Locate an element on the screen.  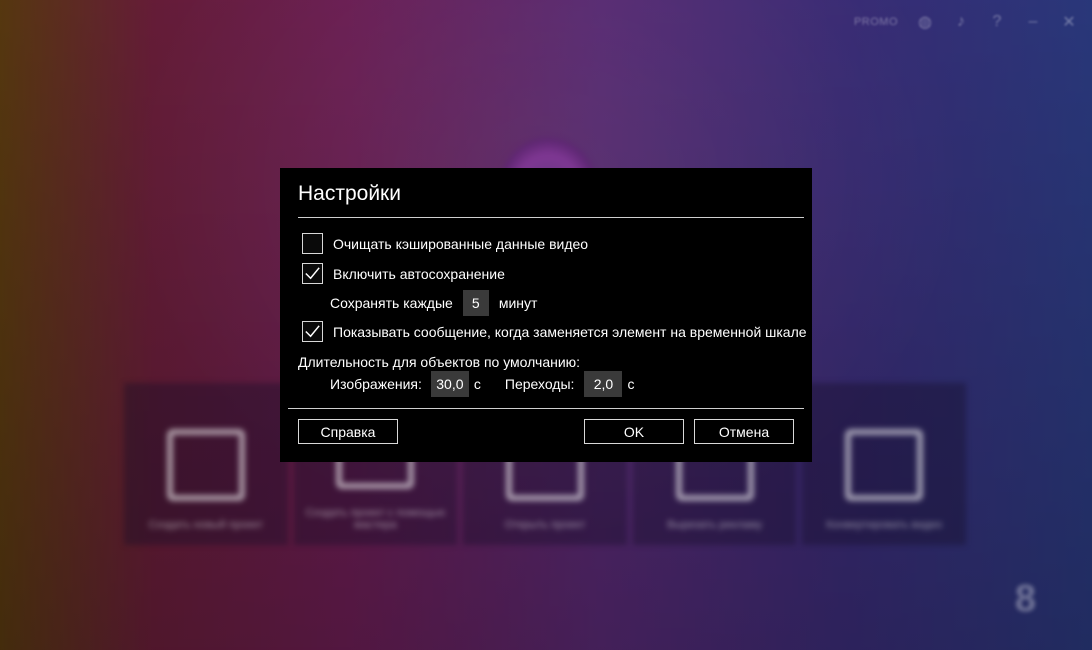
option-clear-cache: Очищать кэшированные данные видео is located at coordinates (445, 243).